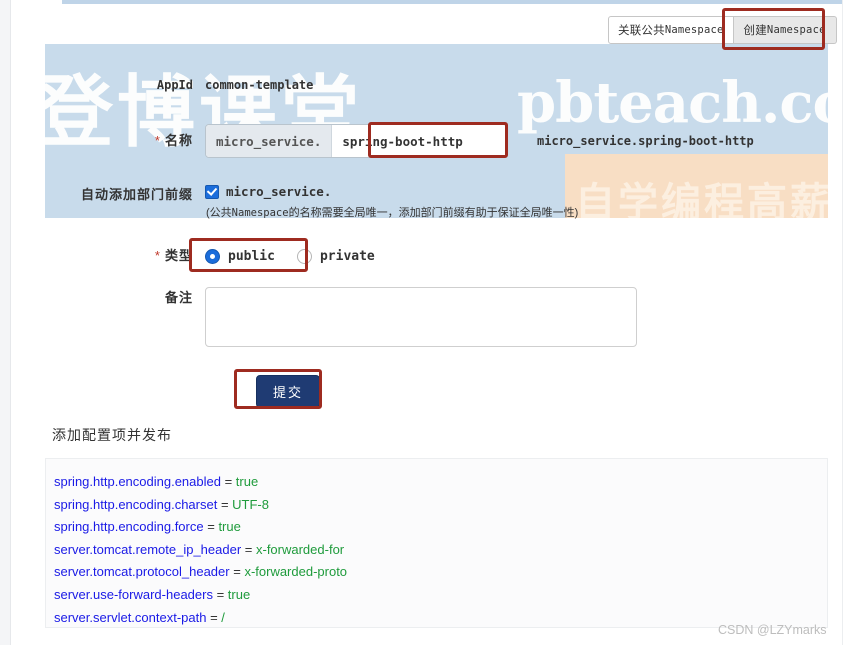 This screenshot has width=843, height=645. I want to click on remark-label: 备注, so click(178, 297).